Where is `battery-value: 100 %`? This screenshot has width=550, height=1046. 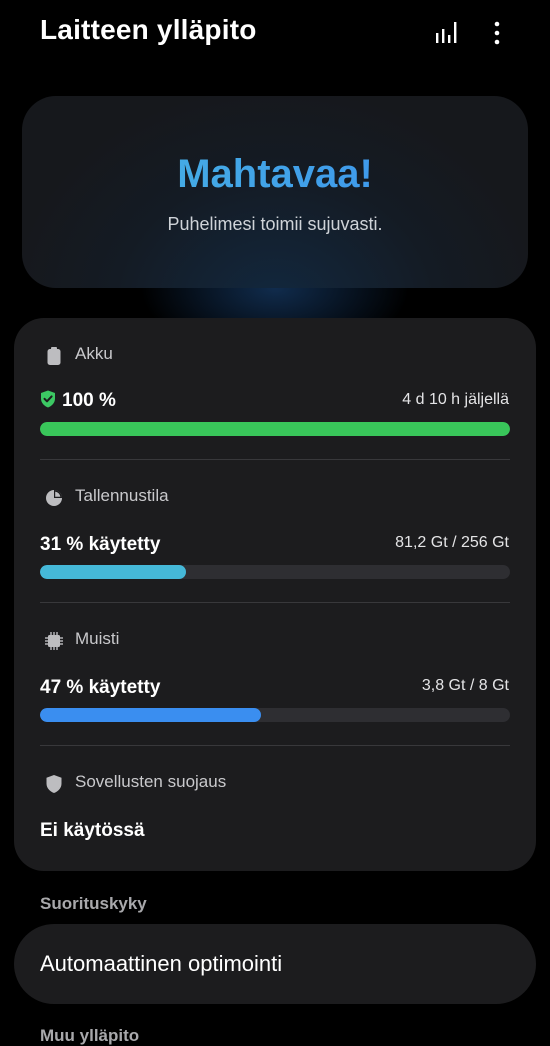
battery-value: 100 % is located at coordinates (78, 402).